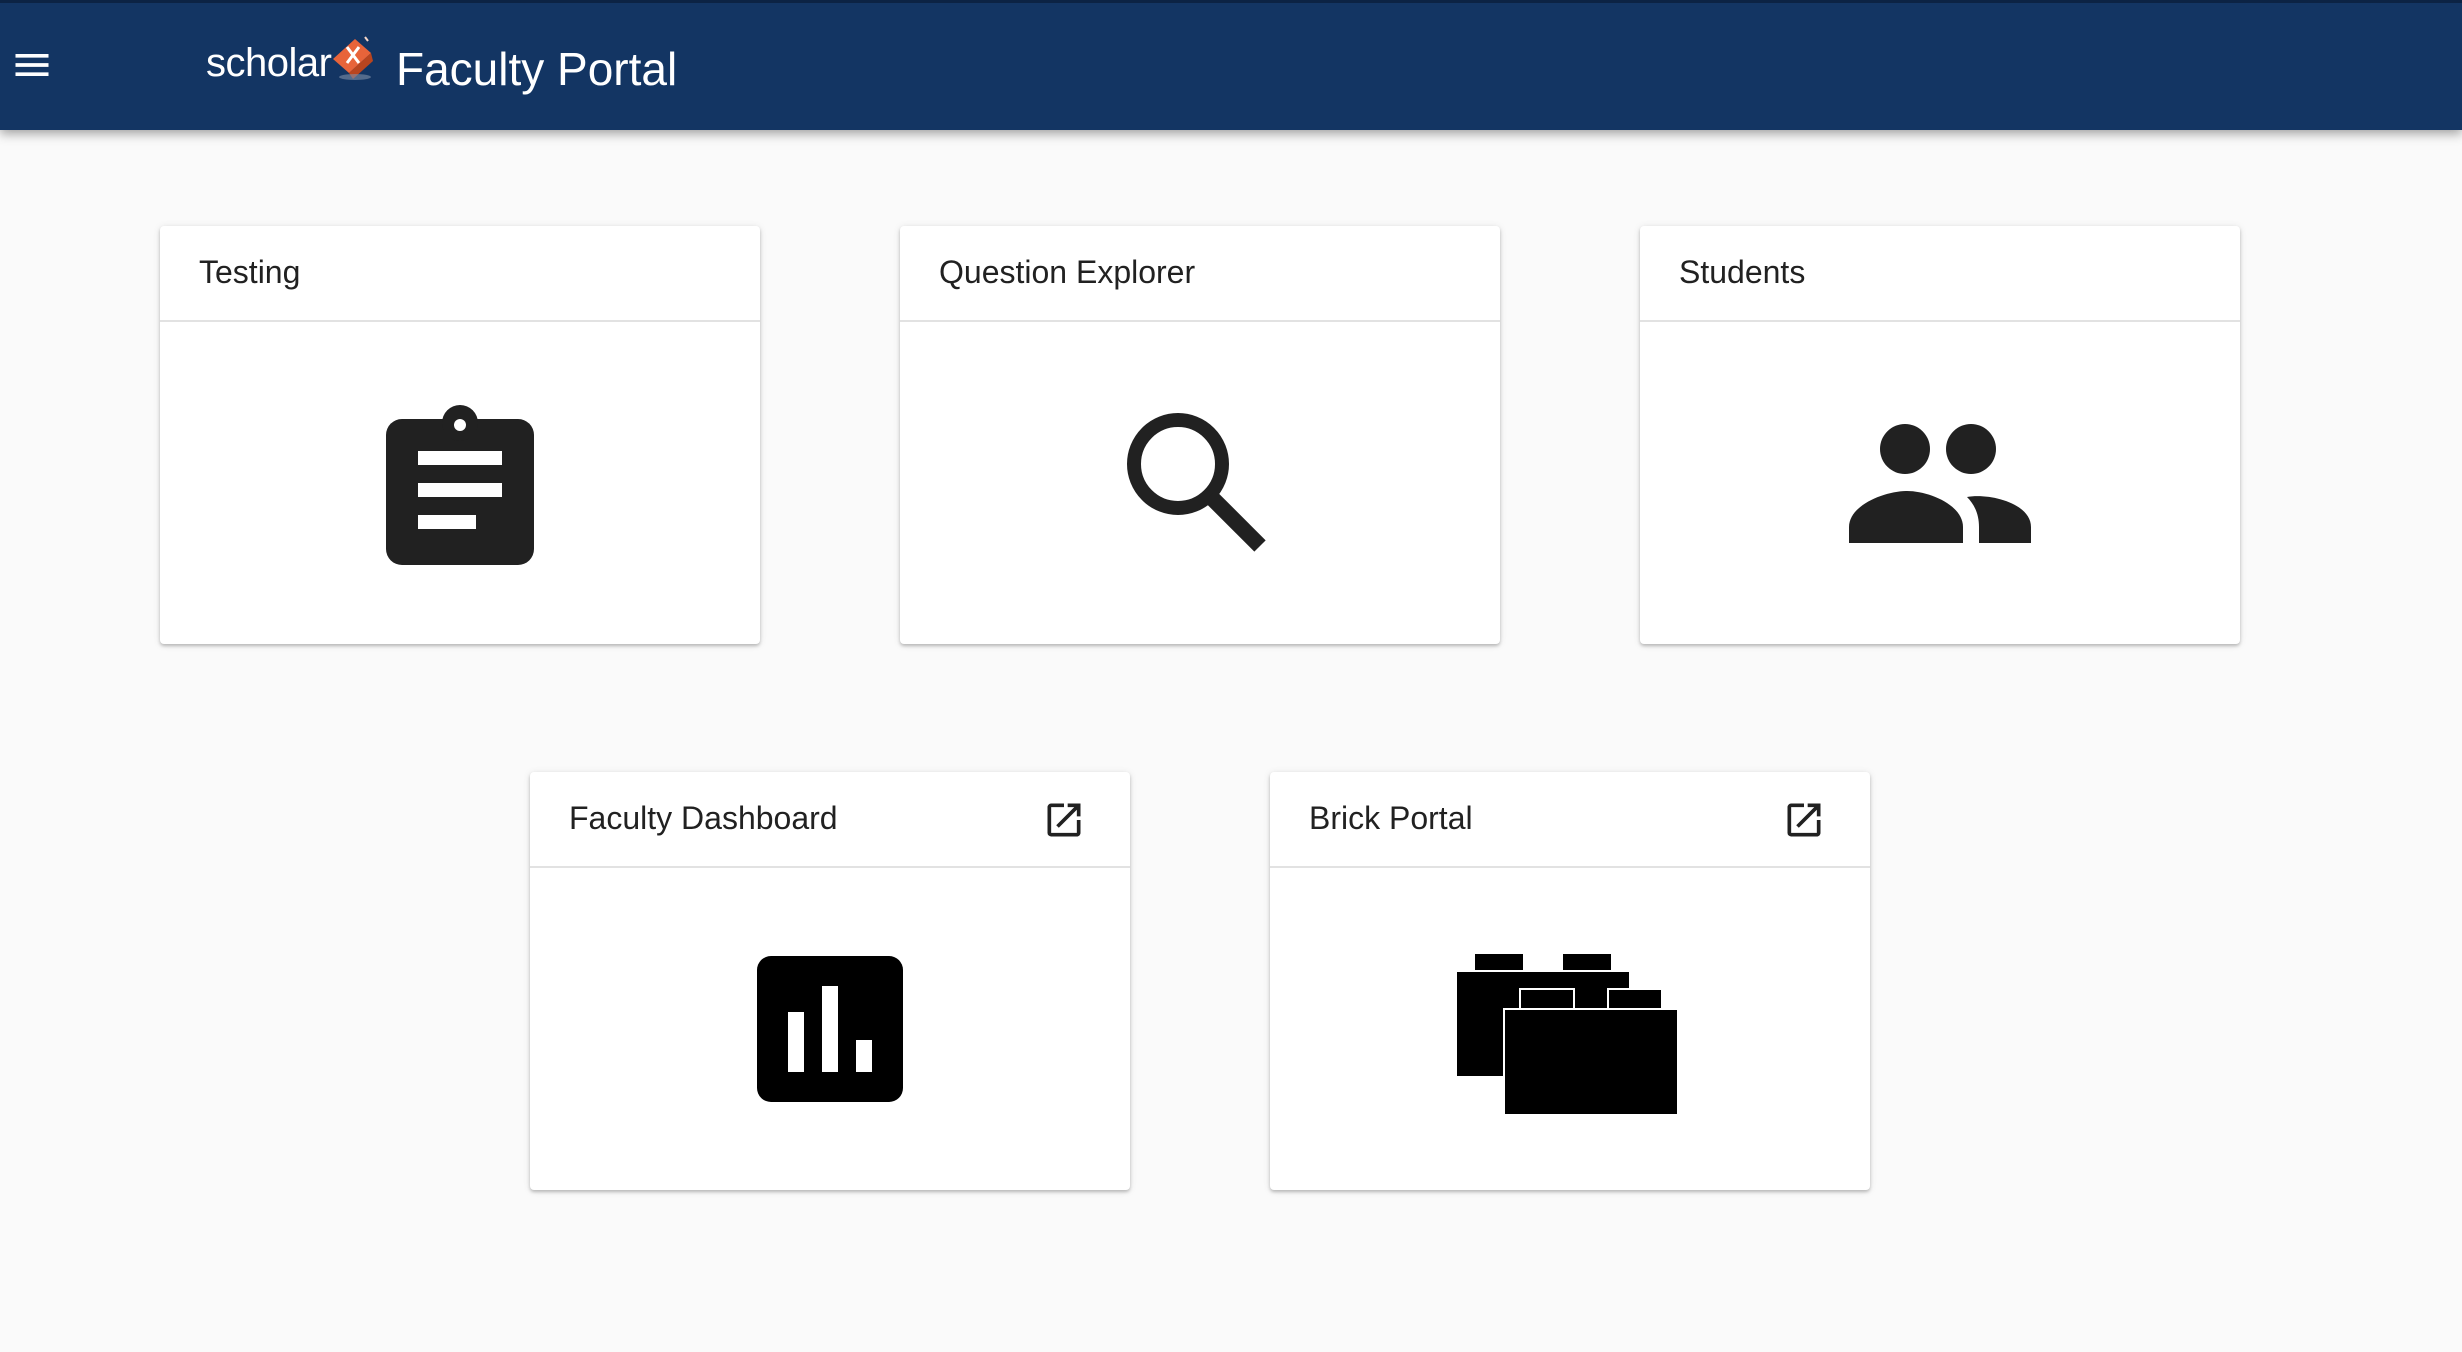  Describe the element at coordinates (1940, 274) in the screenshot. I see `card-header: Students` at that location.